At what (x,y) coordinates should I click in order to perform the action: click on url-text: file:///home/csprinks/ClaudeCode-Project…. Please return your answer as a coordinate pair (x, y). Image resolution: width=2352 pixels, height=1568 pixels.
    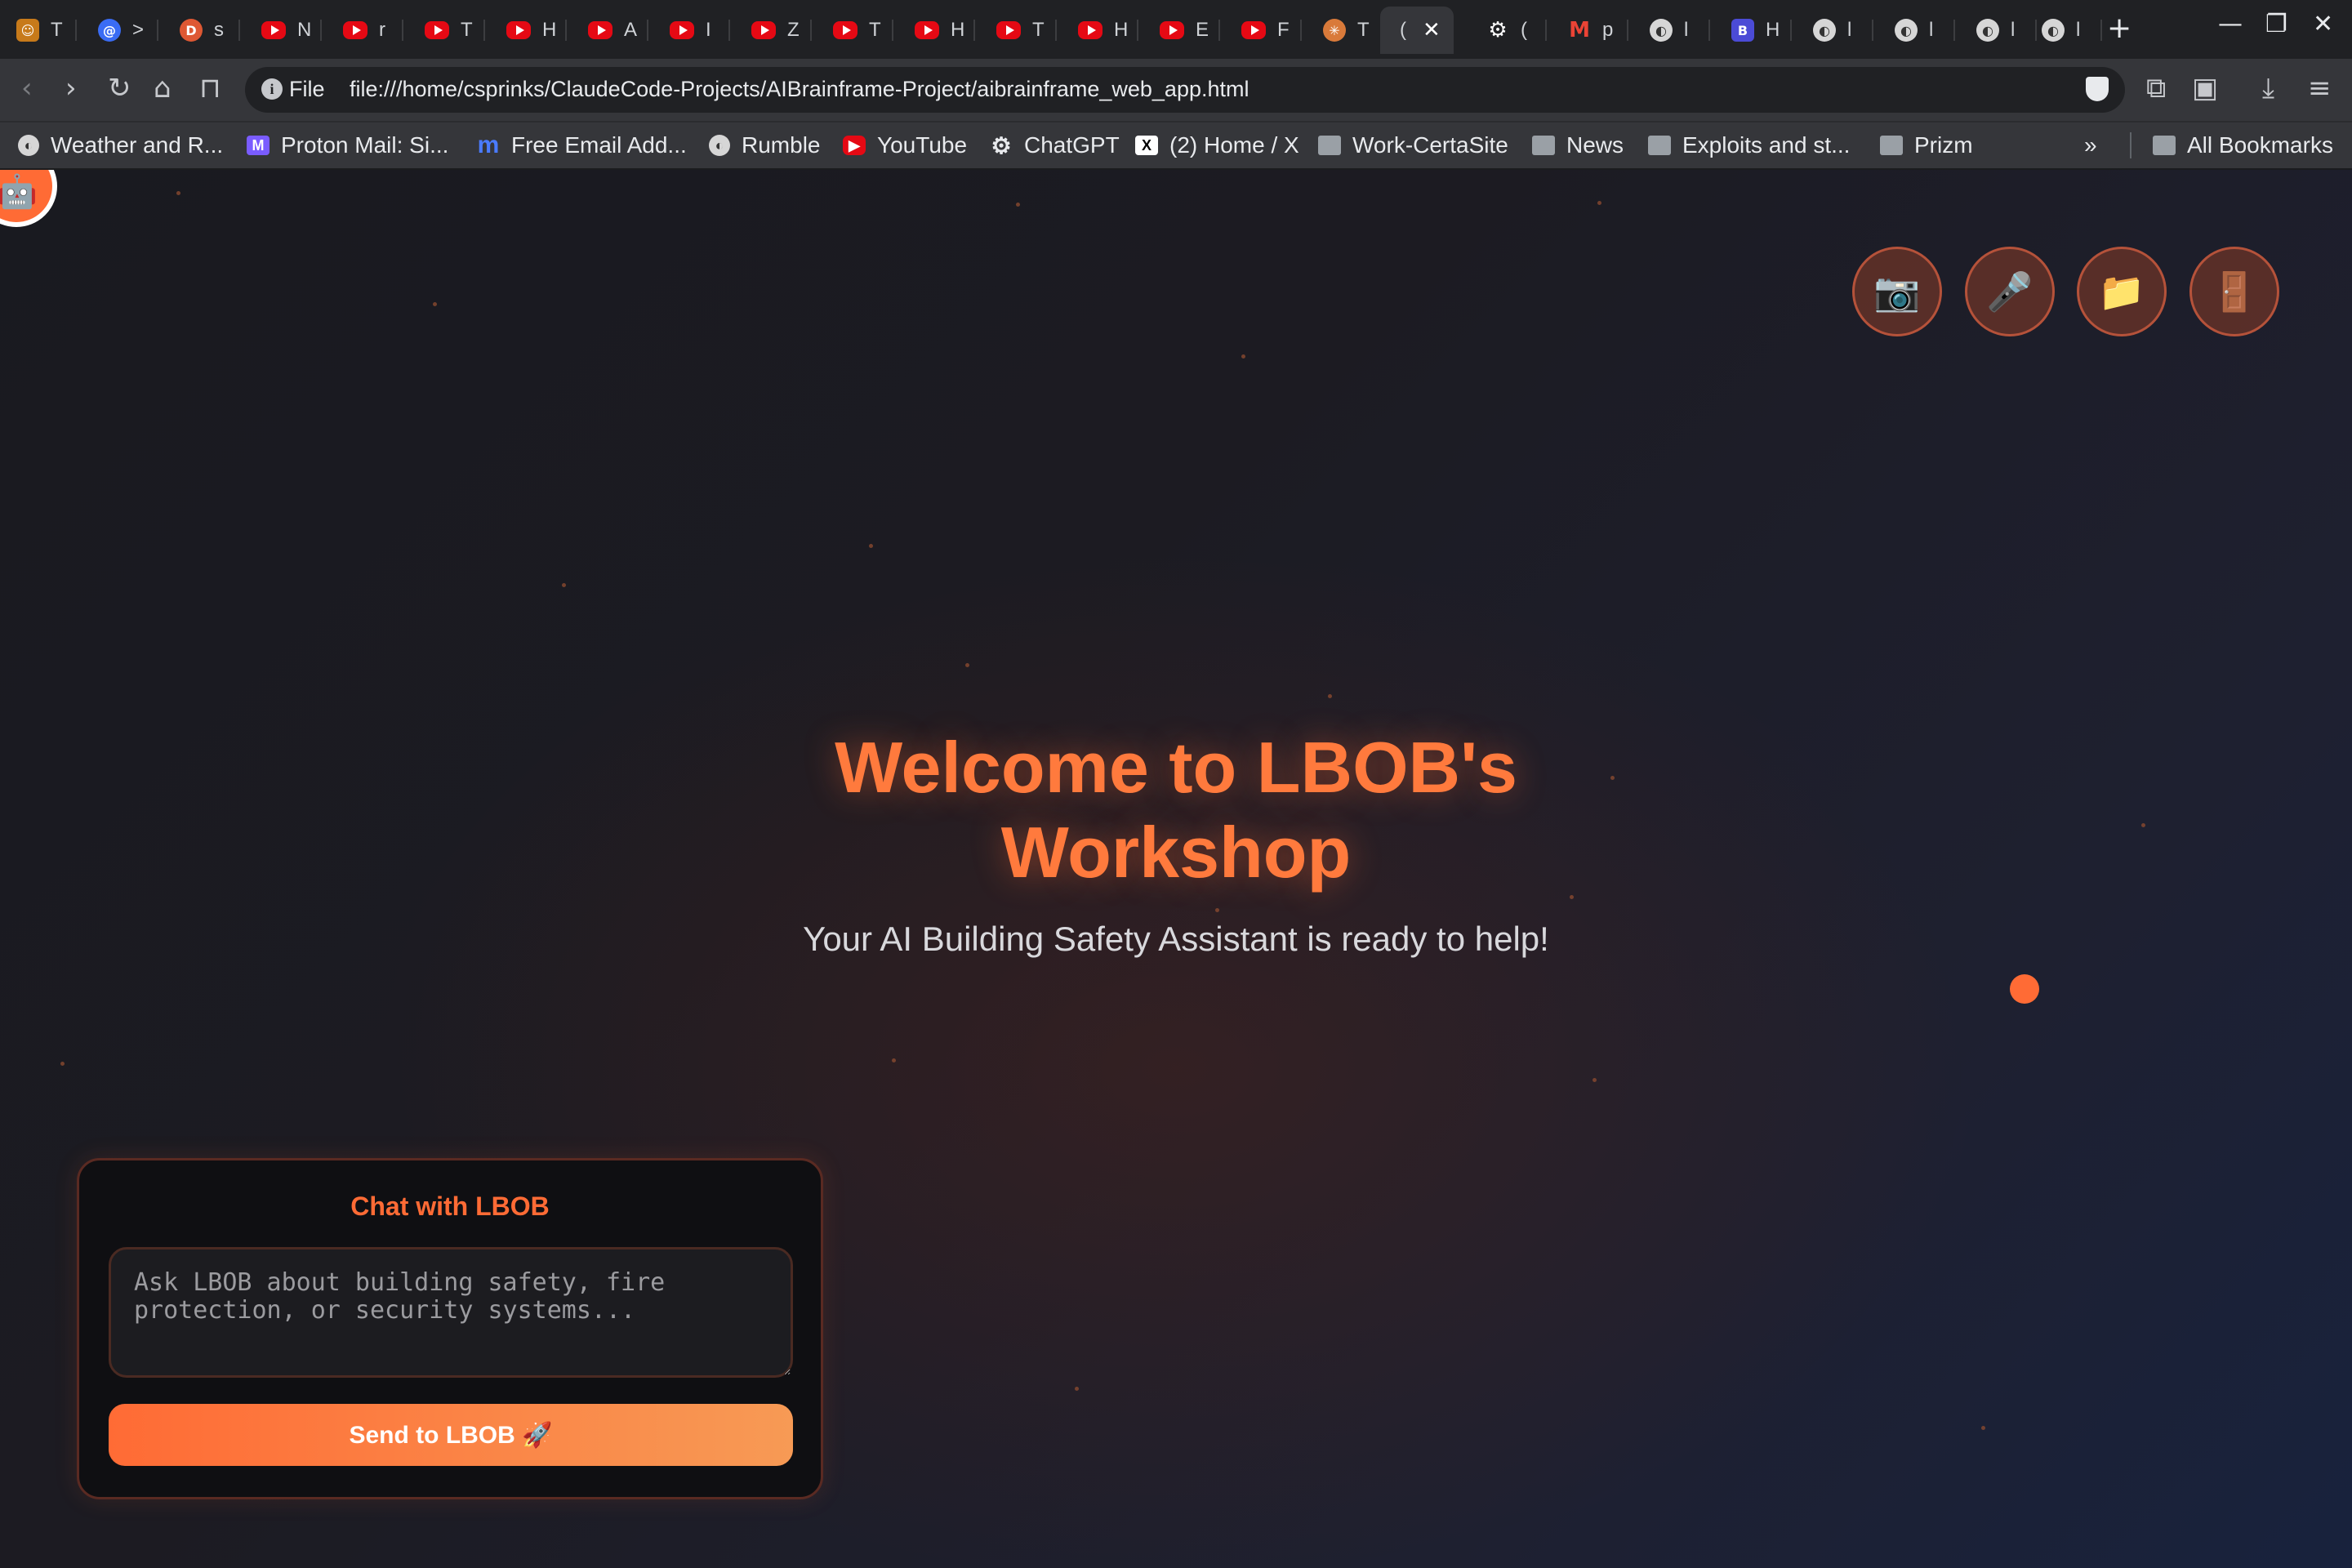
    Looking at the image, I should click on (800, 89).